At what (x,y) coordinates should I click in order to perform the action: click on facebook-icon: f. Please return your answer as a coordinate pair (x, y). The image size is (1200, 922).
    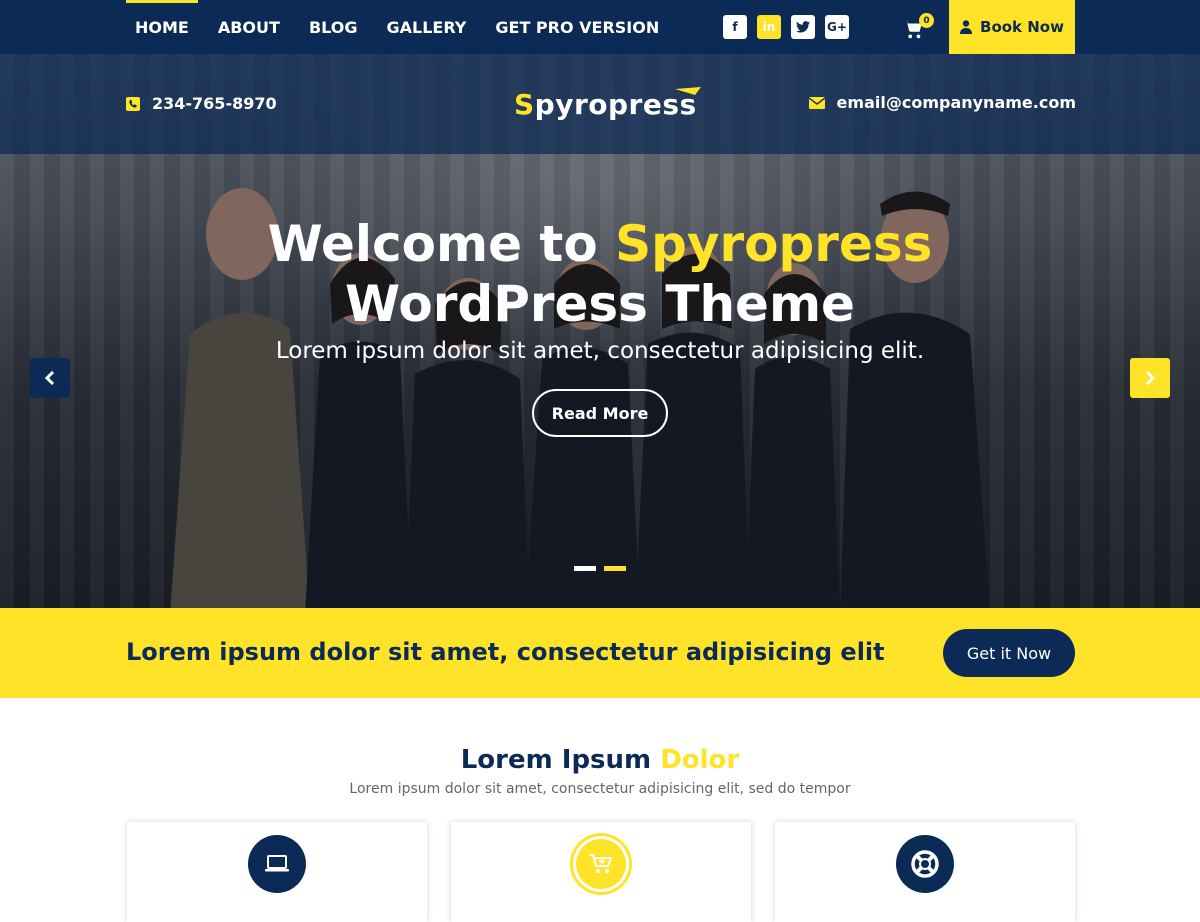
    Looking at the image, I should click on (735, 27).